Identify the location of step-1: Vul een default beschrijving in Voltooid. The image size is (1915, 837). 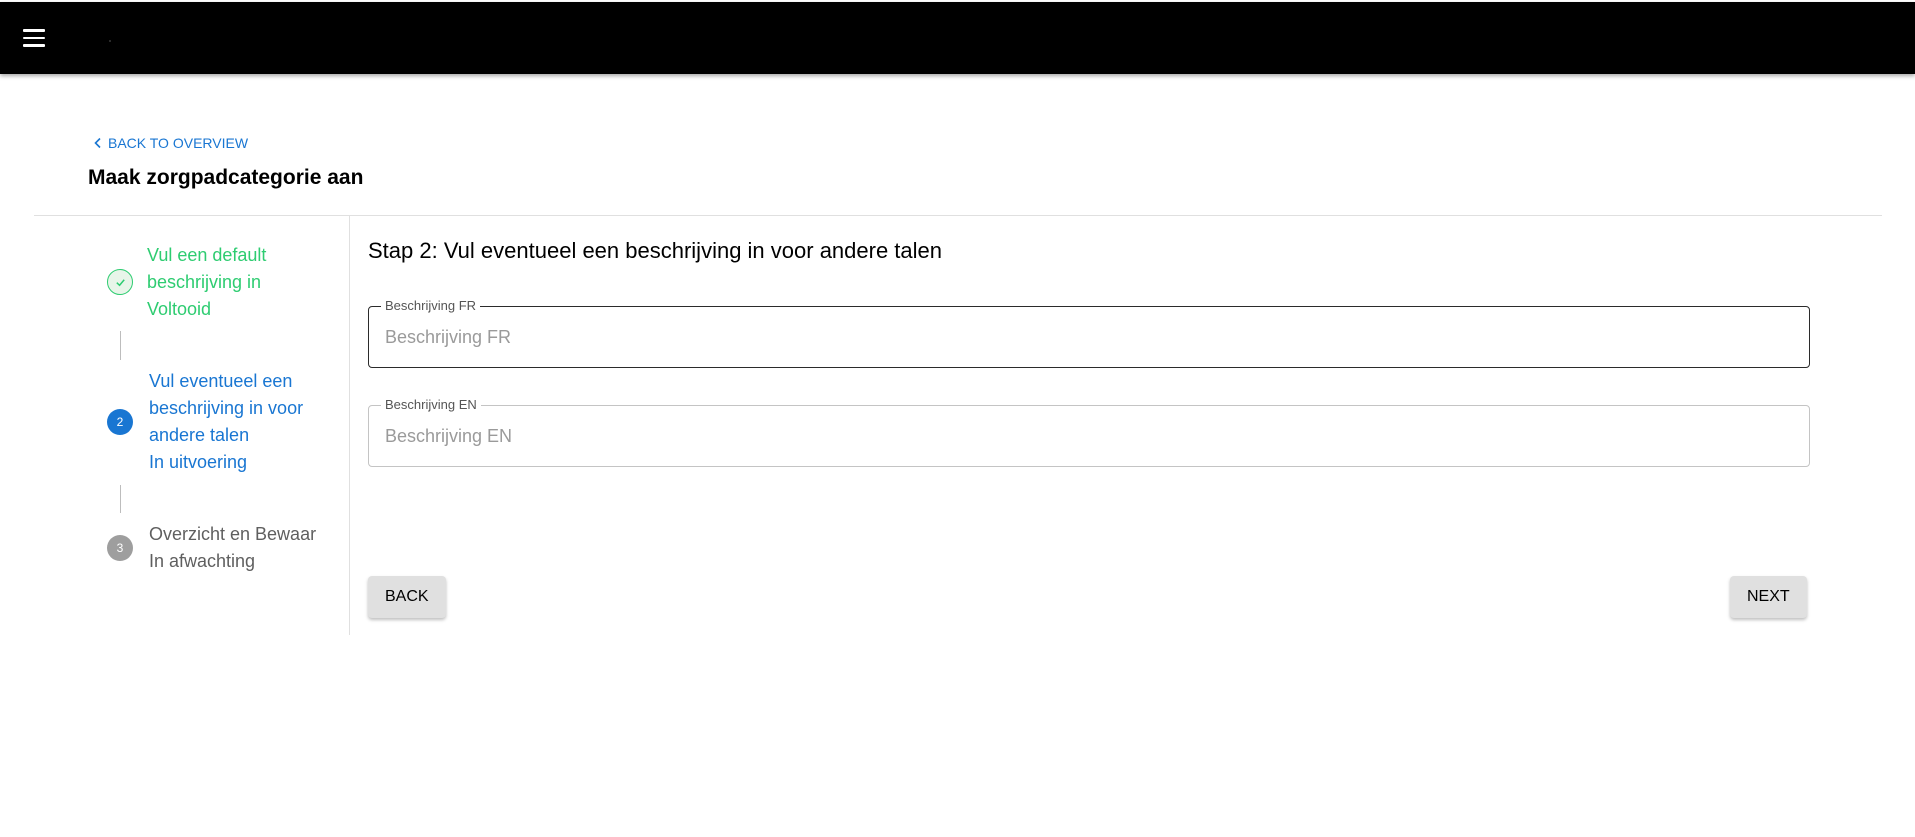
(186, 282).